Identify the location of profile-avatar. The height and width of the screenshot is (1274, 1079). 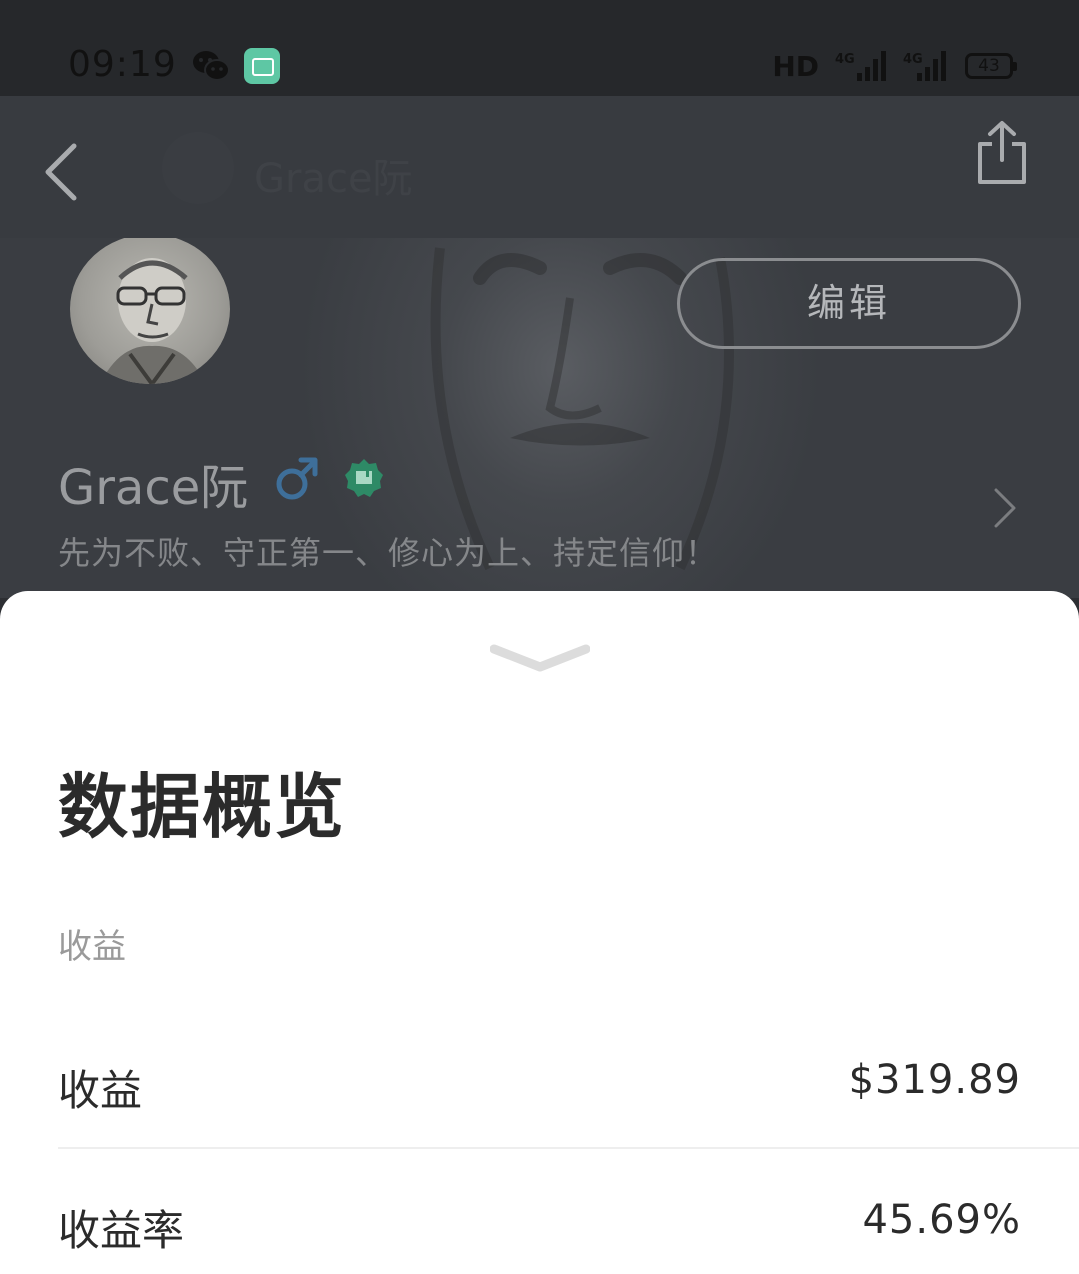
(150, 311).